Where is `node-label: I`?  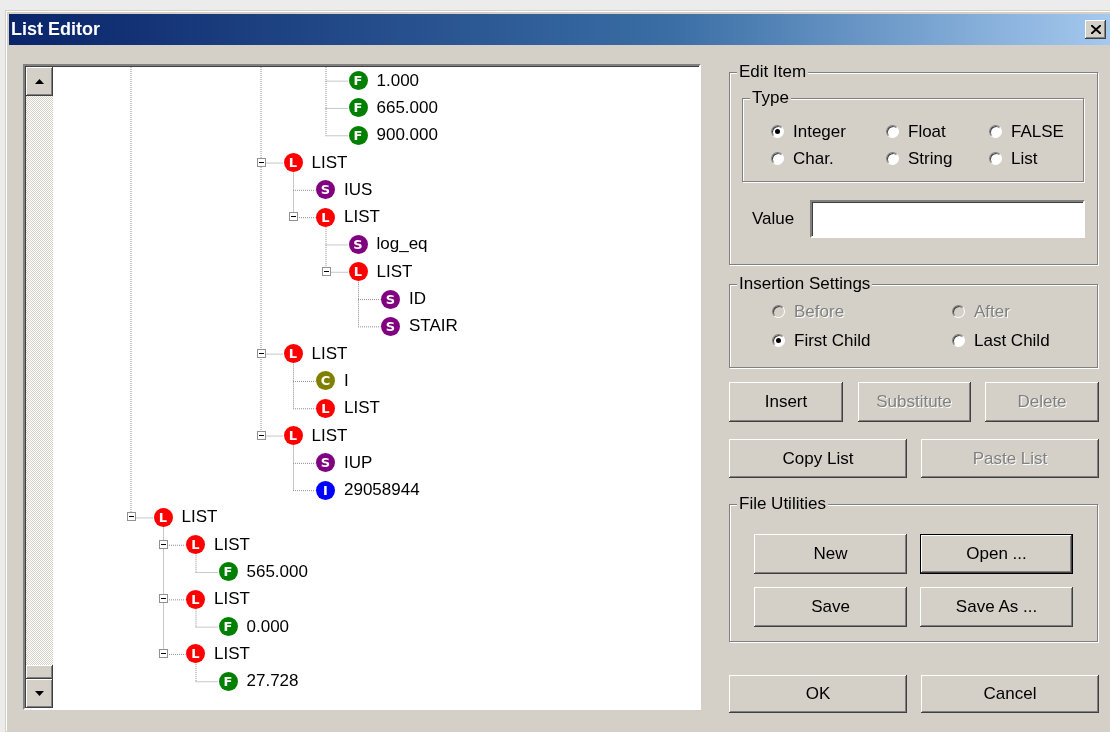
node-label: I is located at coordinates (346, 380).